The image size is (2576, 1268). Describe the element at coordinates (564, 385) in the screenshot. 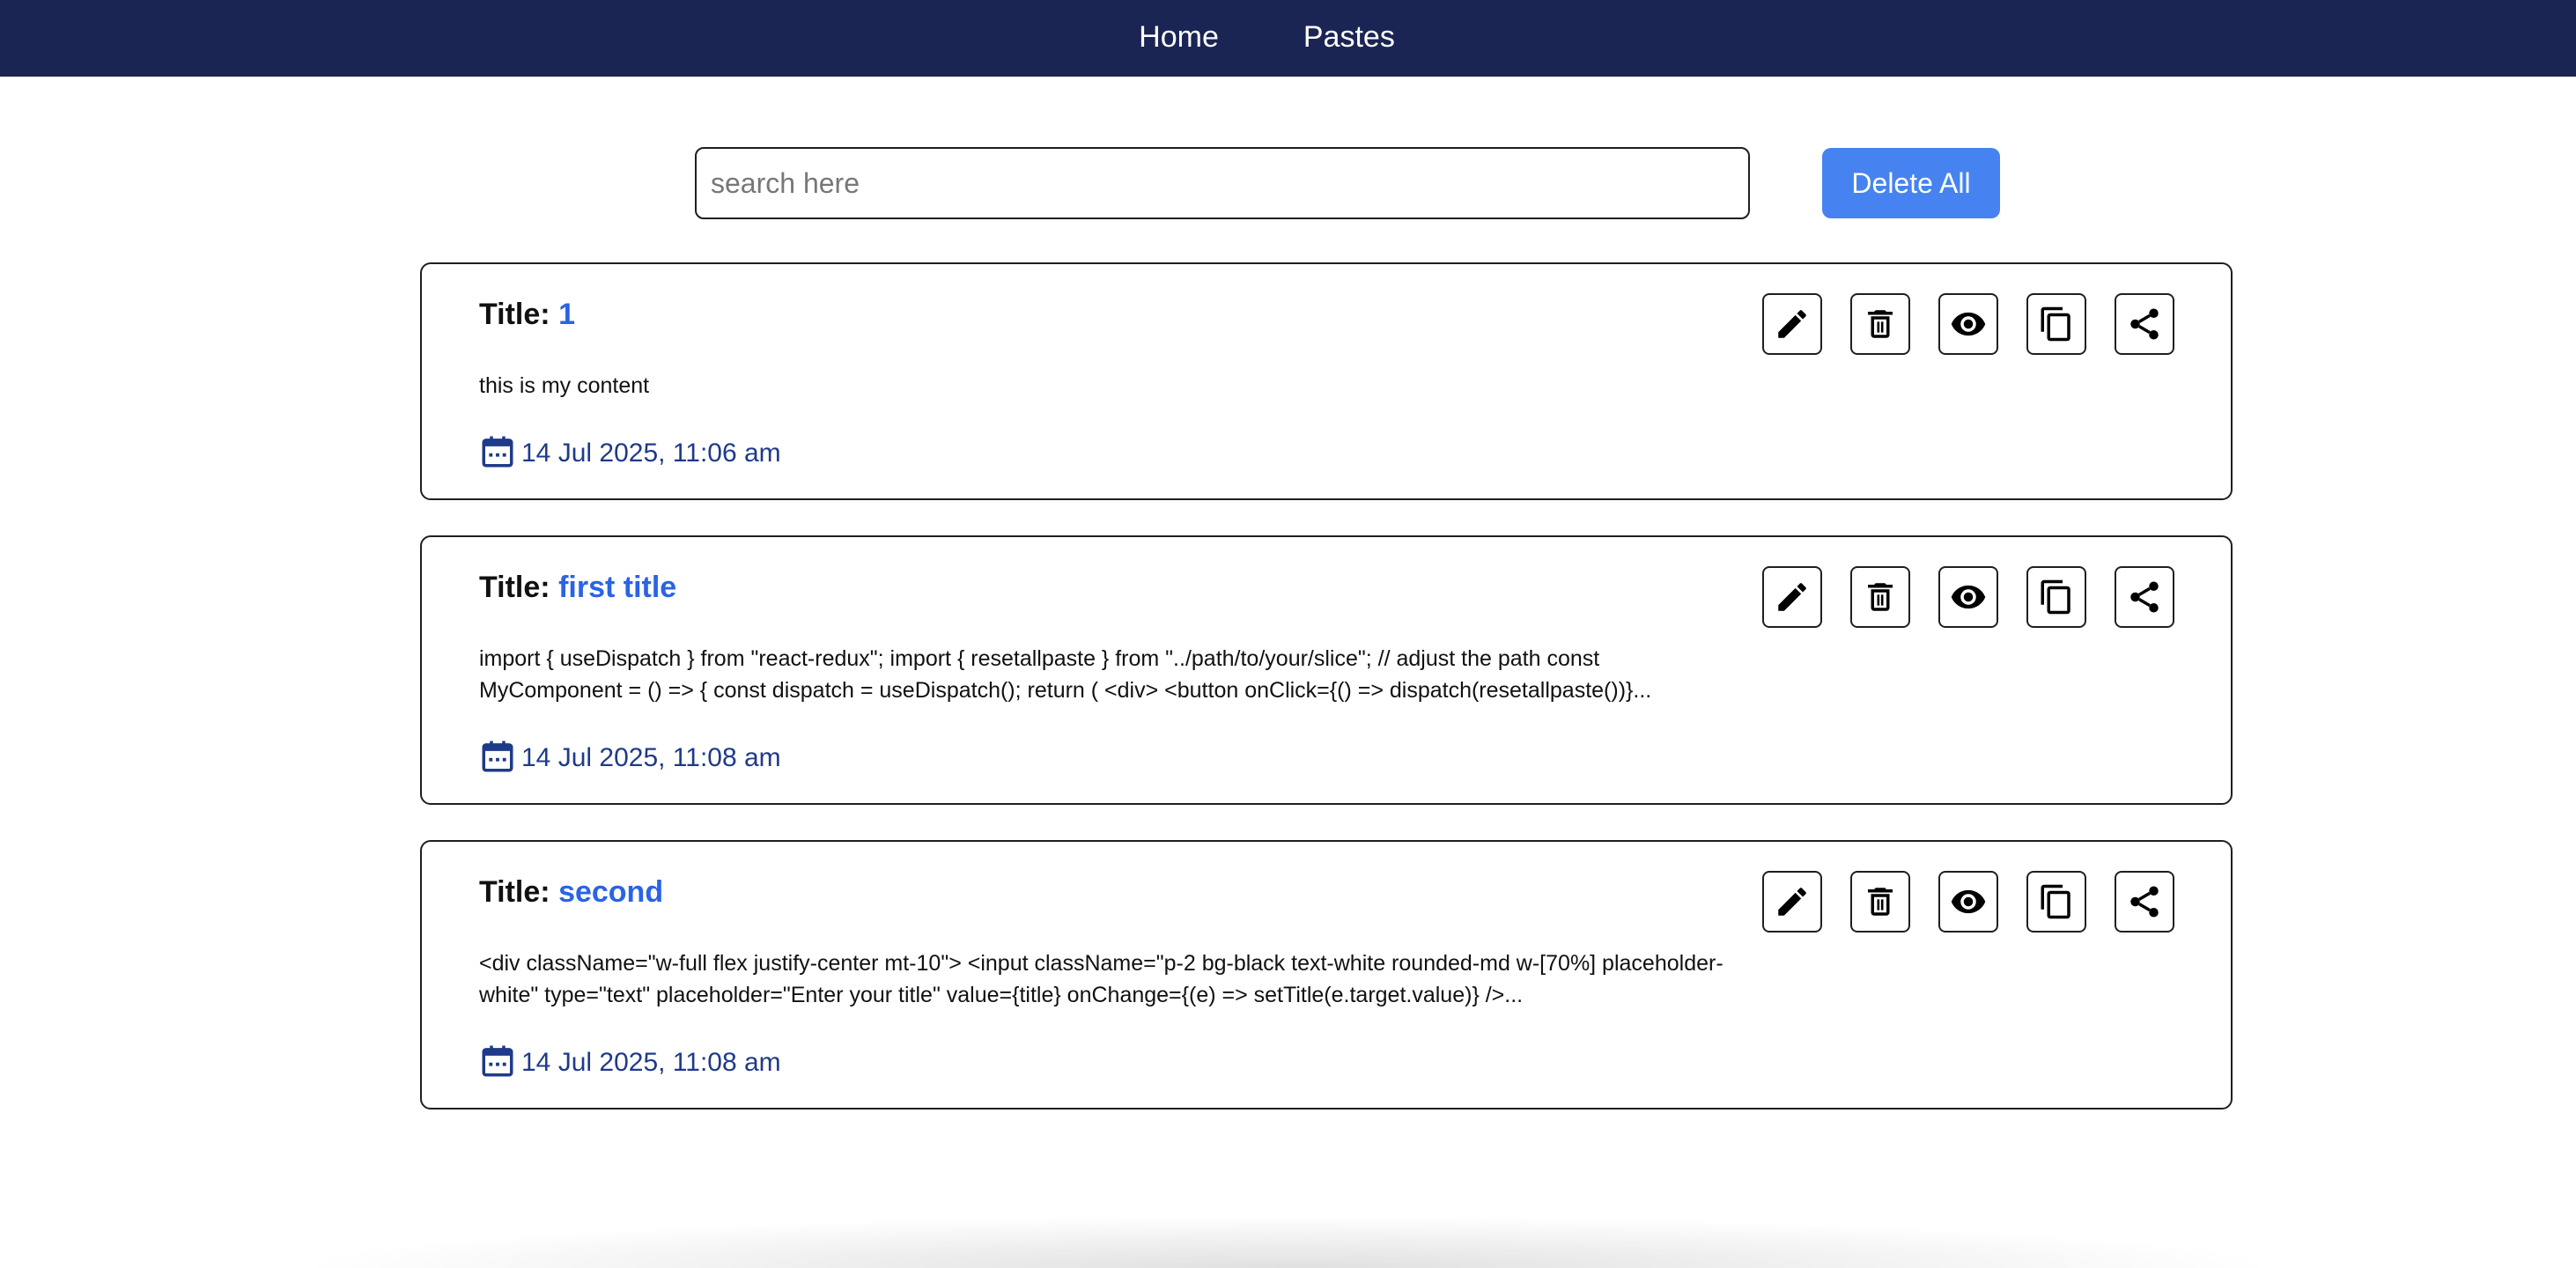

I see `paste-content: this is my content` at that location.